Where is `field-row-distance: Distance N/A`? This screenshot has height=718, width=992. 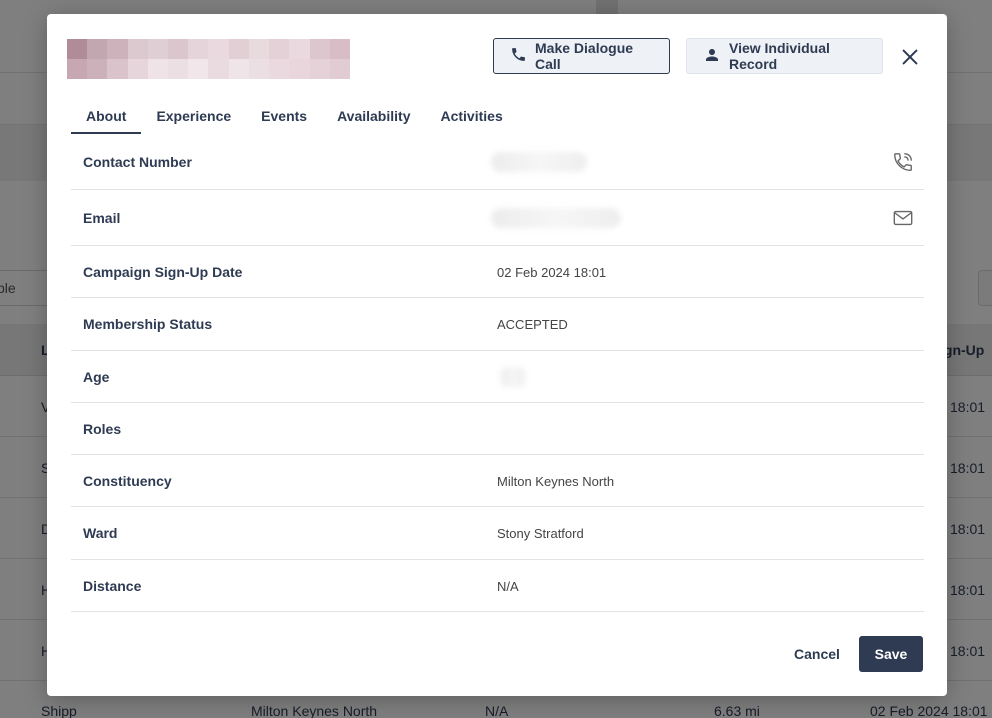 field-row-distance: Distance N/A is located at coordinates (497, 586).